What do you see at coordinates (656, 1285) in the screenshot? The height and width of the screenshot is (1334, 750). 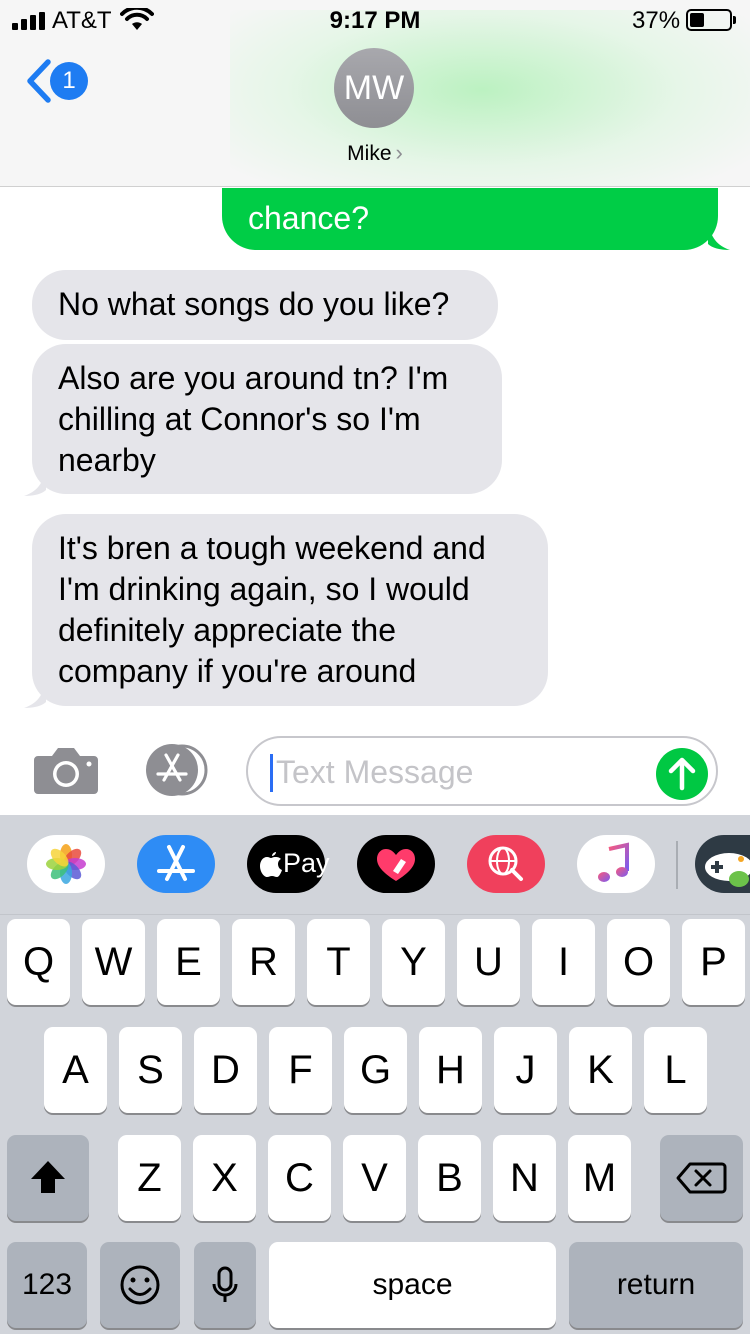 I see `return-key: return` at bounding box center [656, 1285].